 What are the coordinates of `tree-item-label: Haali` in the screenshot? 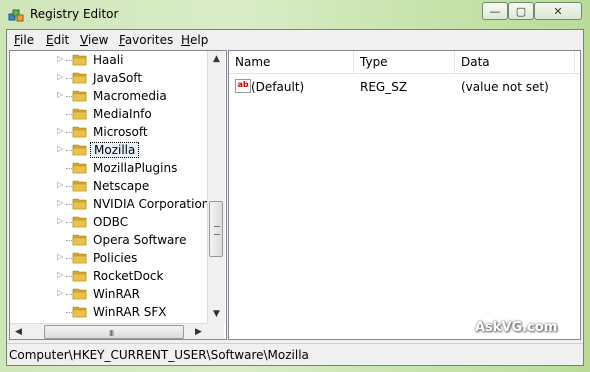 It's located at (108, 60).